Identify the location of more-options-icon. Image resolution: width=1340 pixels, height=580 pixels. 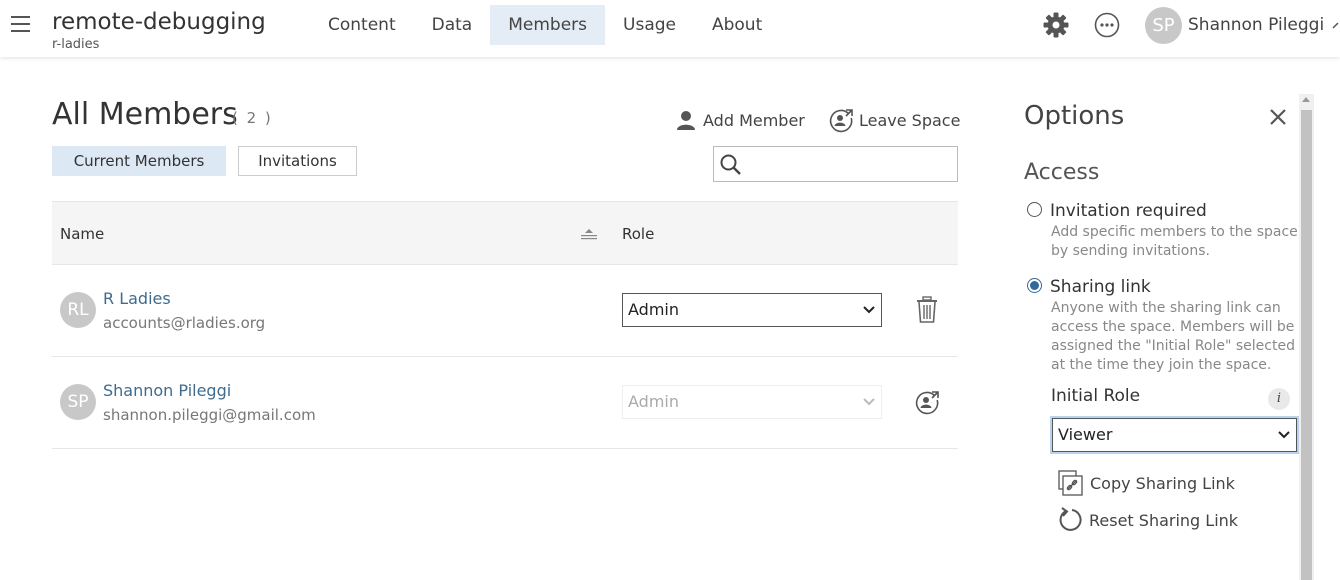
(1107, 25).